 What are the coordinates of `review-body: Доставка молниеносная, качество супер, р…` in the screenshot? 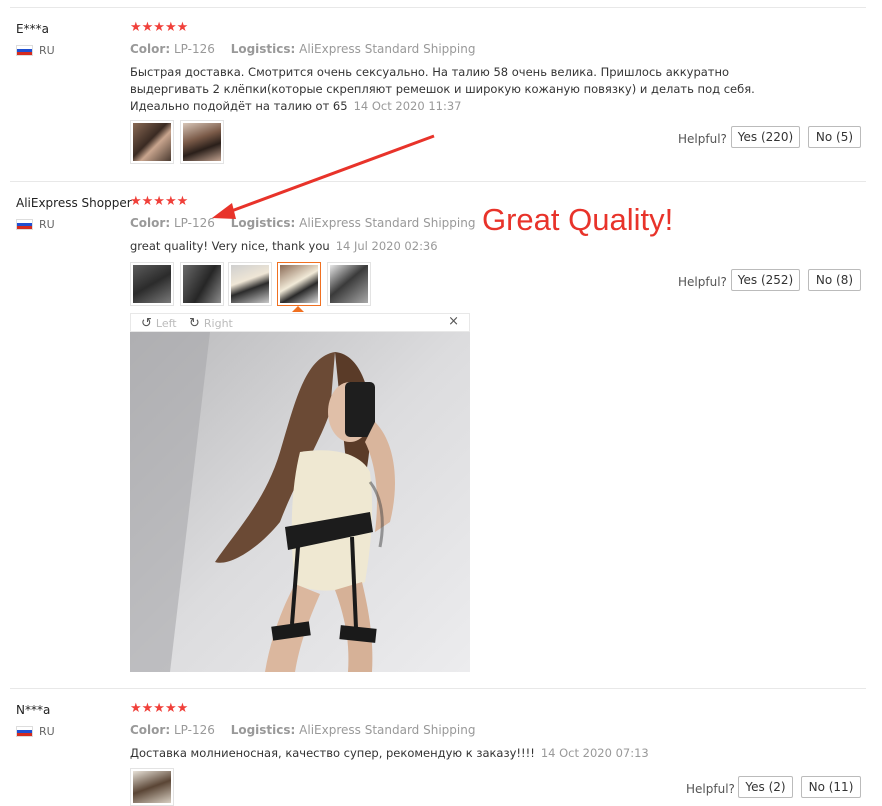 It's located at (332, 753).